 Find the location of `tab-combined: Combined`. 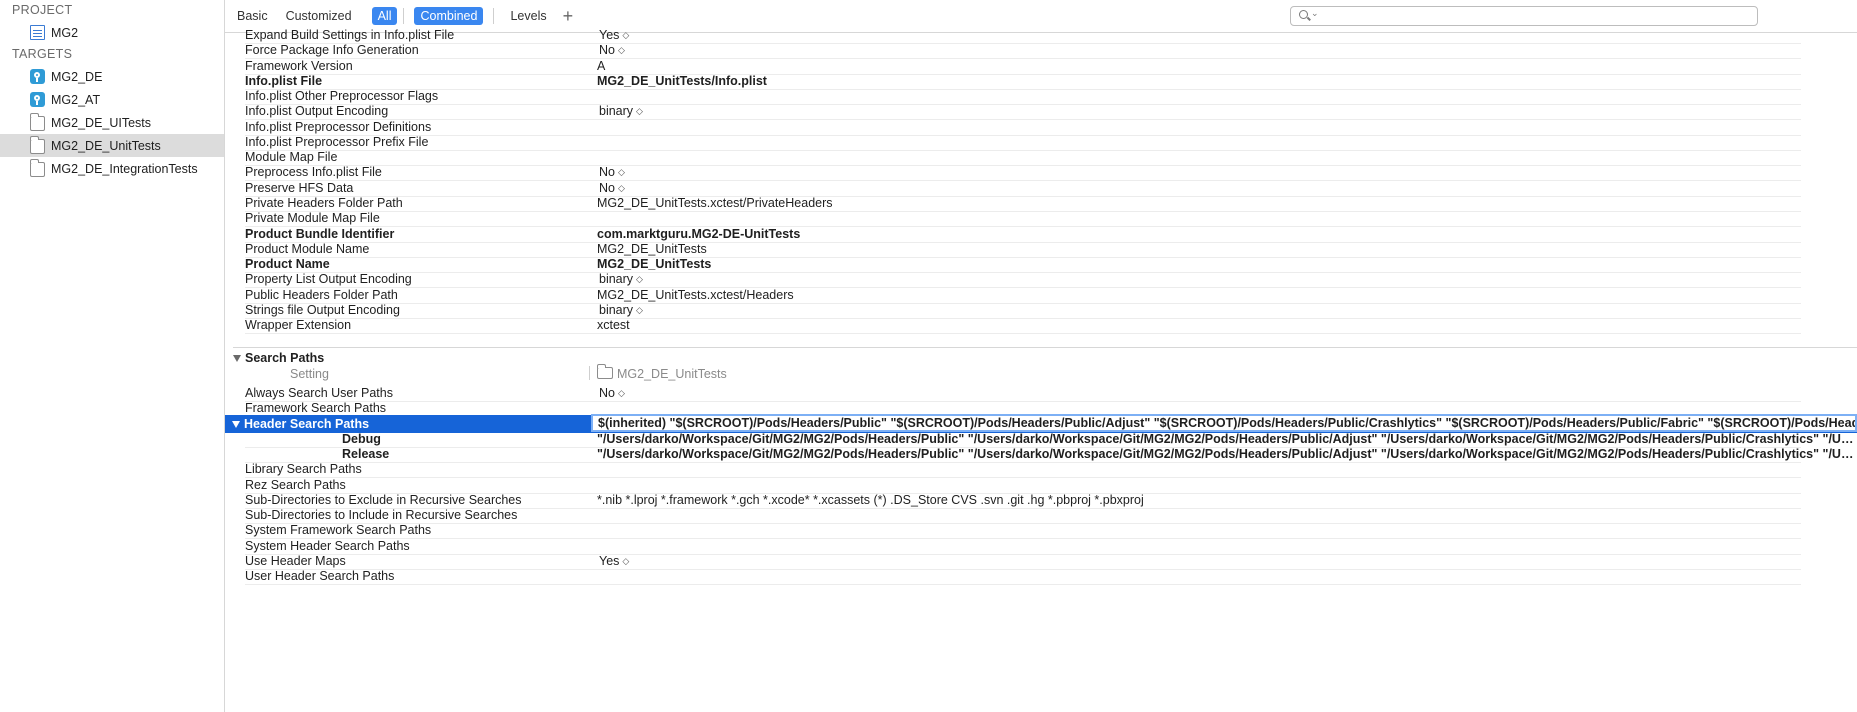

tab-combined: Combined is located at coordinates (449, 16).